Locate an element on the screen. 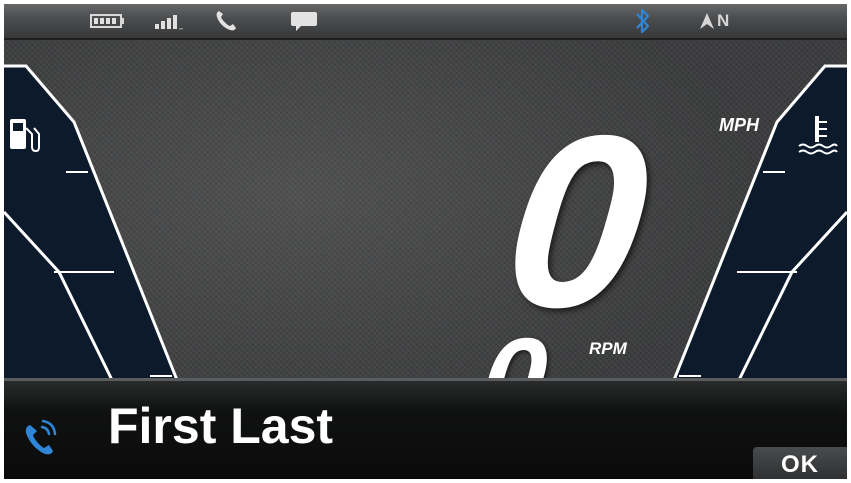 This screenshot has width=851, height=483. speed-unit: MPH is located at coordinates (739, 125).